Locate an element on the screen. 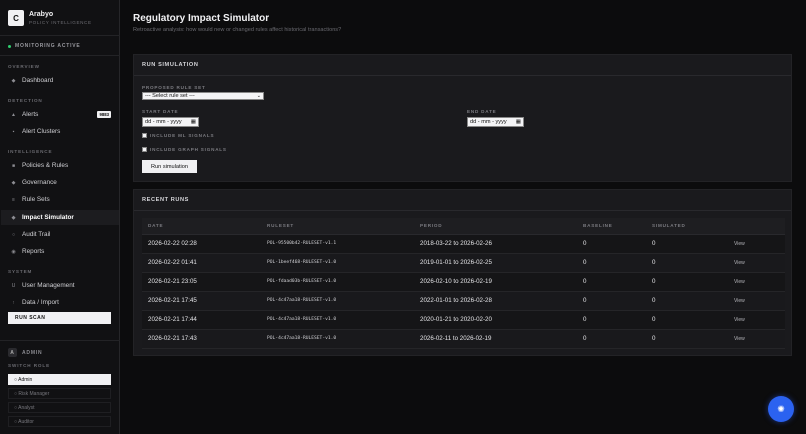  column-header-date: DATE is located at coordinates (201, 226).